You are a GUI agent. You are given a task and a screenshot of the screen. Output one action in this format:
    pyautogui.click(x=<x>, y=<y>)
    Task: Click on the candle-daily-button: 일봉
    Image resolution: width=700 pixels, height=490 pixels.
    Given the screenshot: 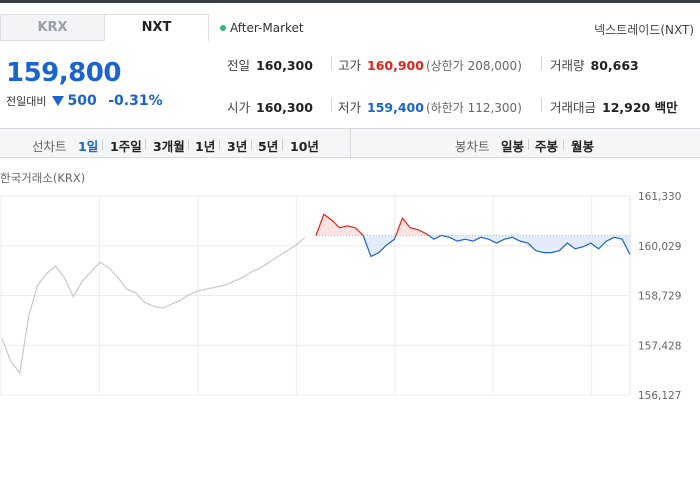 What is the action you would take?
    pyautogui.click(x=512, y=145)
    